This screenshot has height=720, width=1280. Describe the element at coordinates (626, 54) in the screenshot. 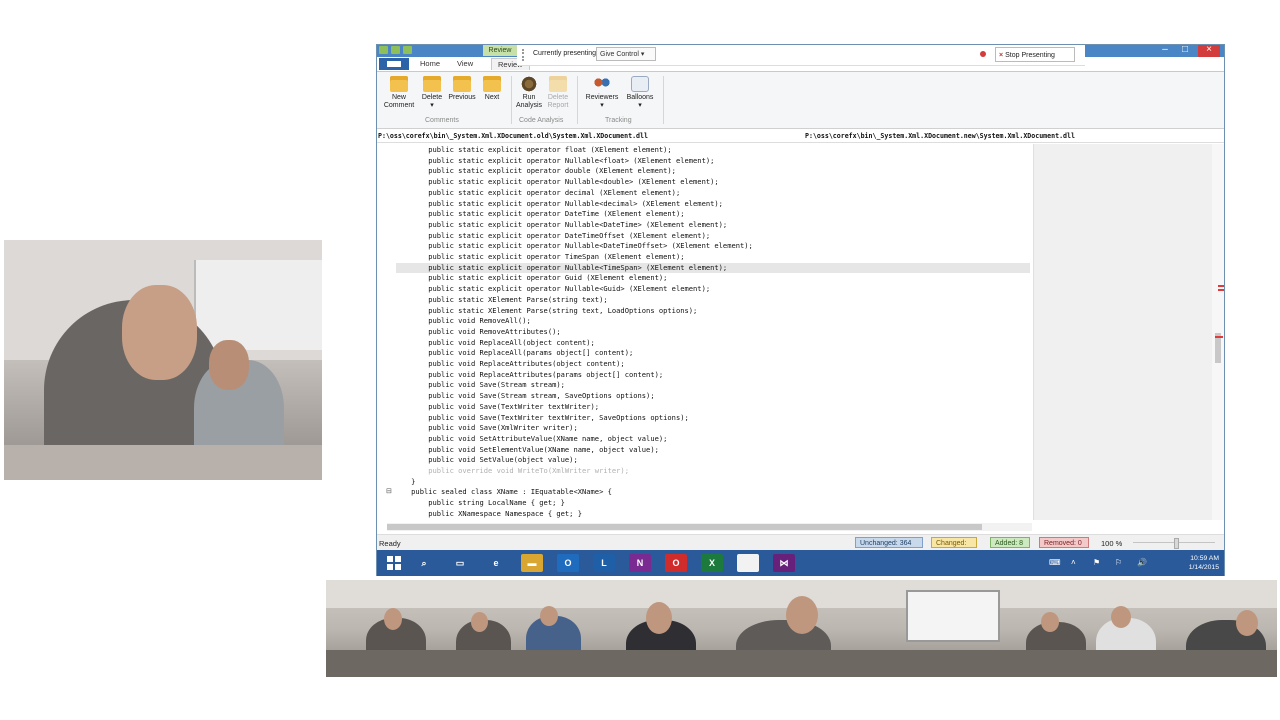

I see `give-control-dropdown: Give Control ▾` at that location.